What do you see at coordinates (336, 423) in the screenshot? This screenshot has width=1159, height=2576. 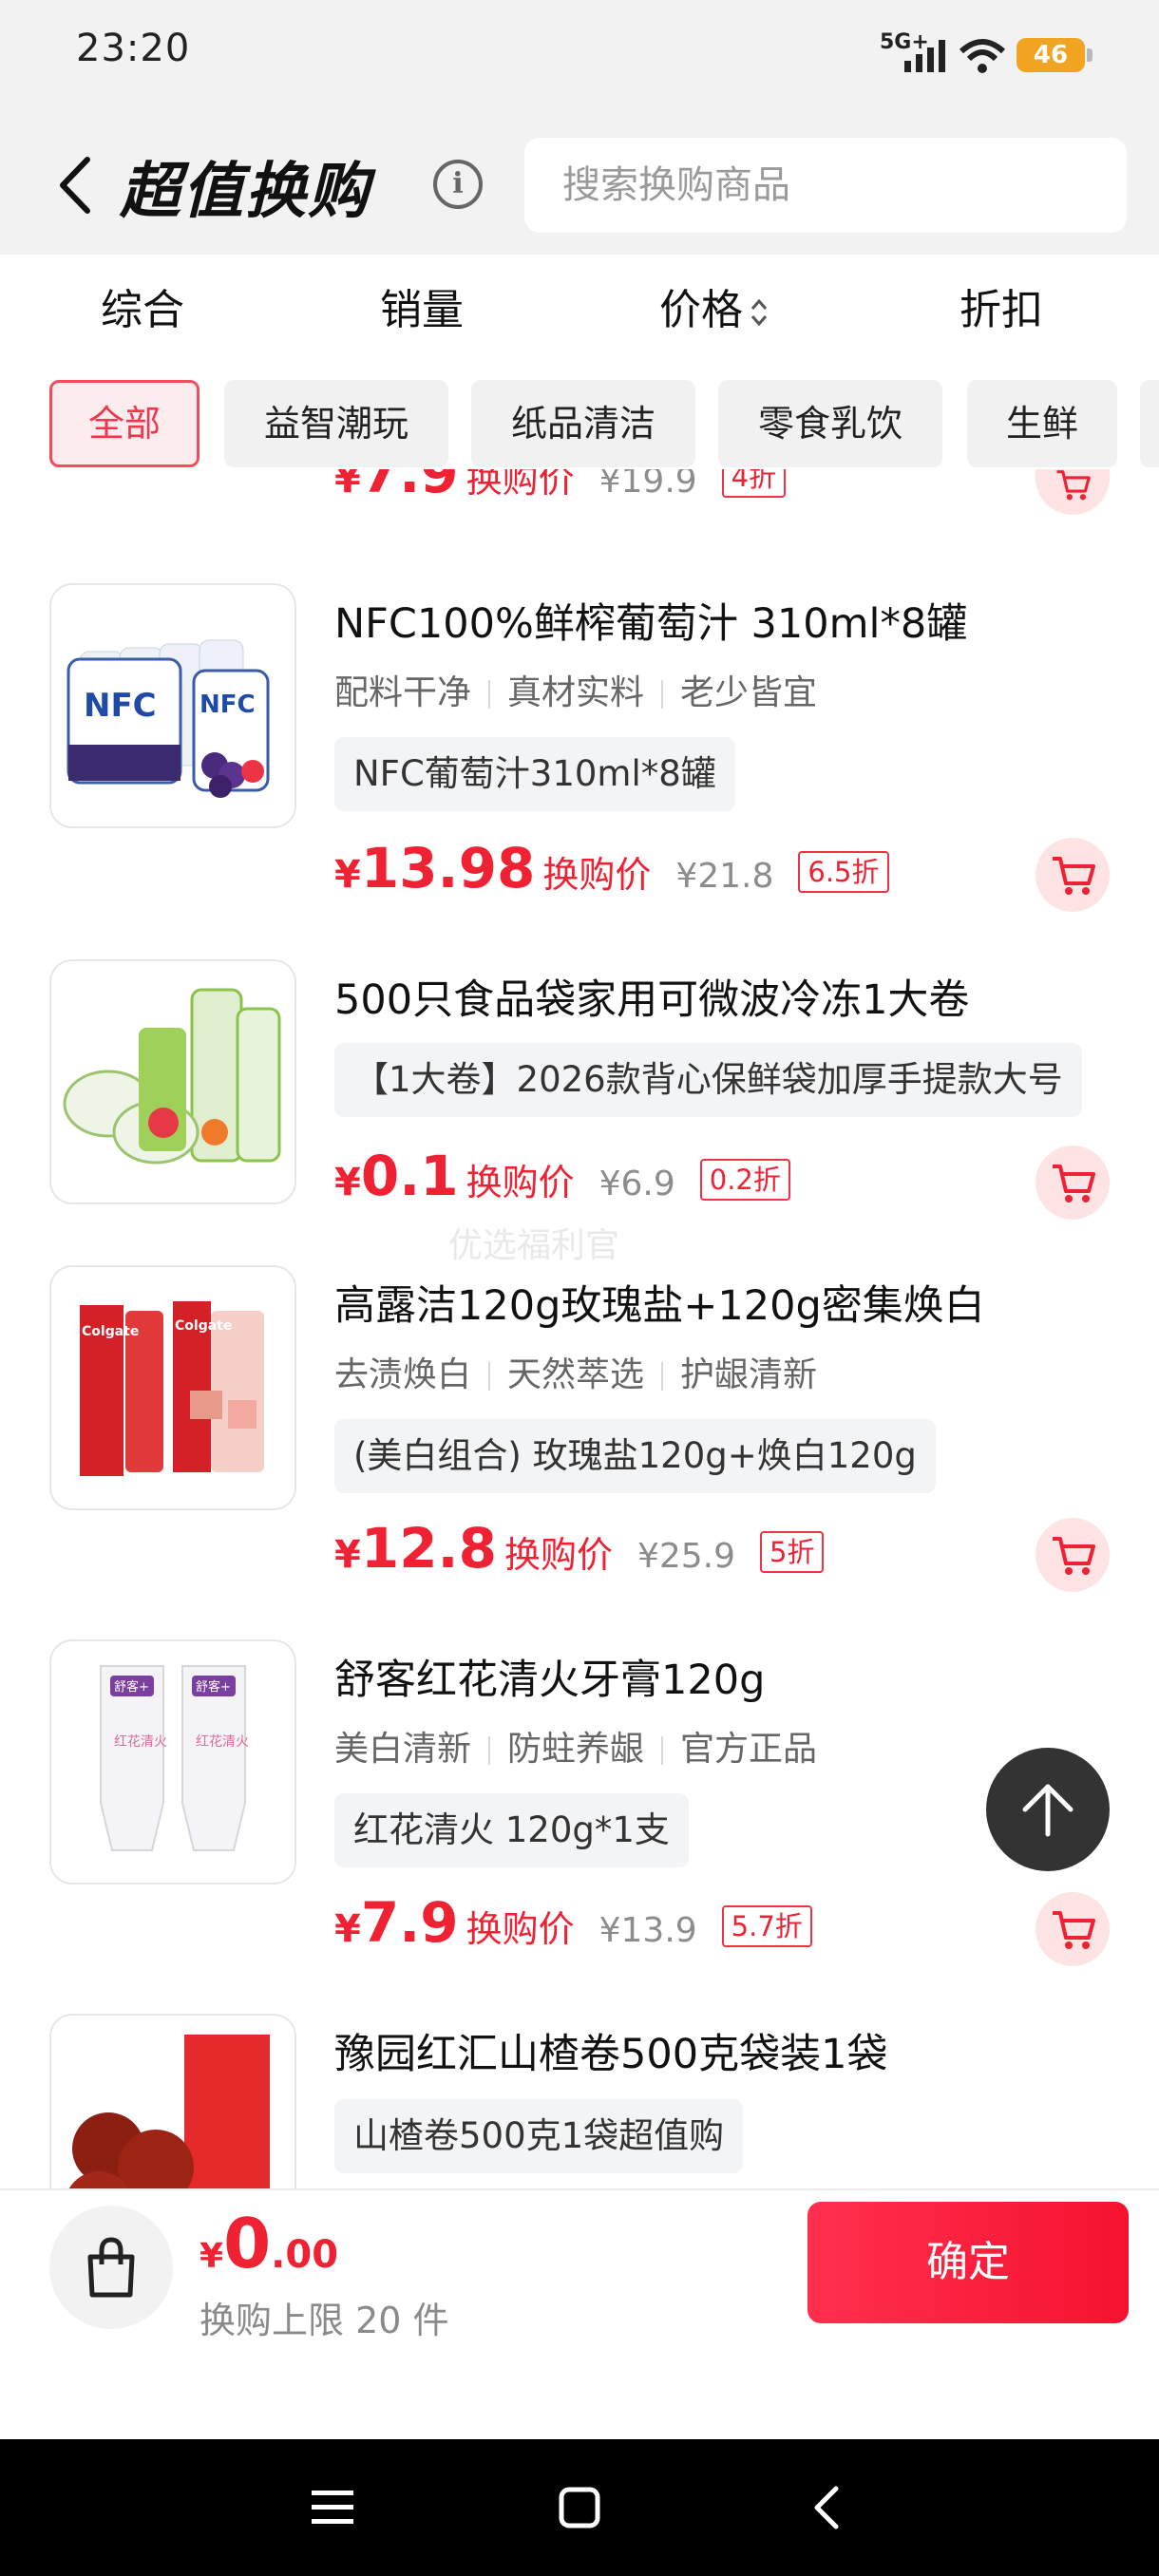 I see `category-chip-toys: 益智潮玩` at bounding box center [336, 423].